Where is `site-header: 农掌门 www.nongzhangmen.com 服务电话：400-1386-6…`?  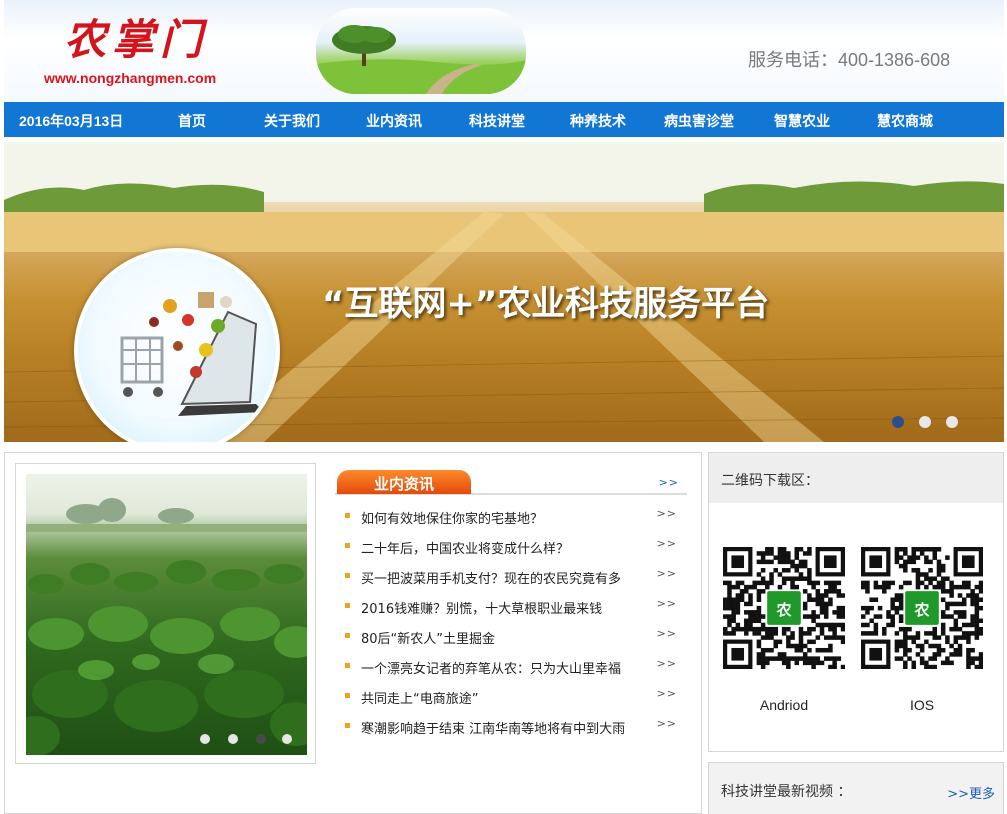 site-header: 农掌门 www.nongzhangmen.com 服务电话：400-1386-6… is located at coordinates (504, 51).